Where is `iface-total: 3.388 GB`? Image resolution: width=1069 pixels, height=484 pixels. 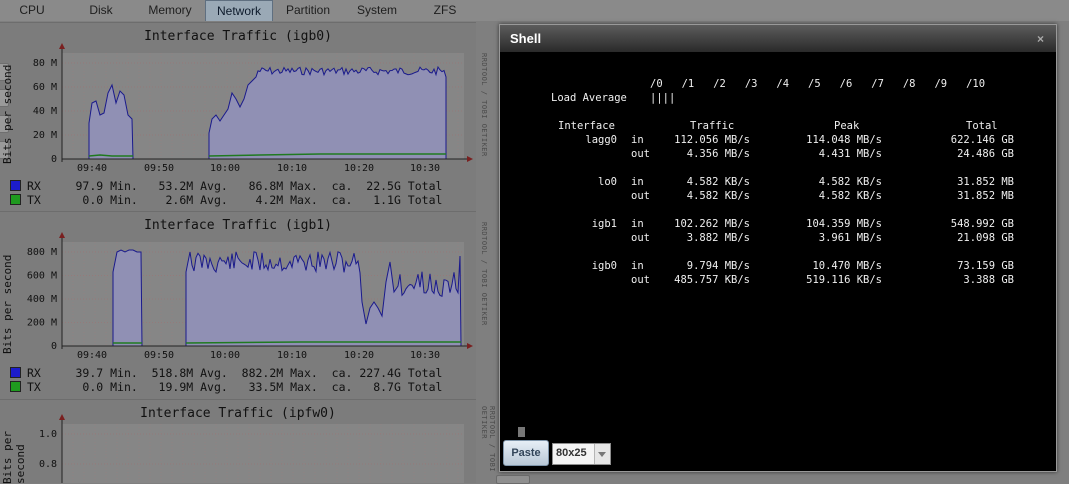
iface-total: 3.388 GB is located at coordinates (988, 280).